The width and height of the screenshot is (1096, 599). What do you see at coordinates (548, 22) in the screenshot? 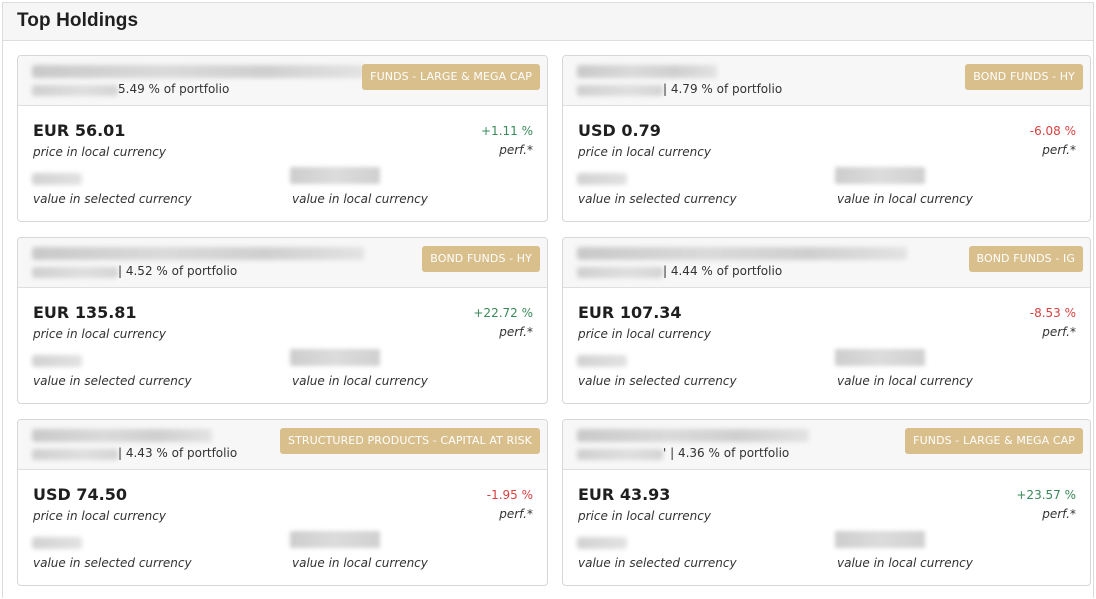
I see `panel-header: Top Holdings` at bounding box center [548, 22].